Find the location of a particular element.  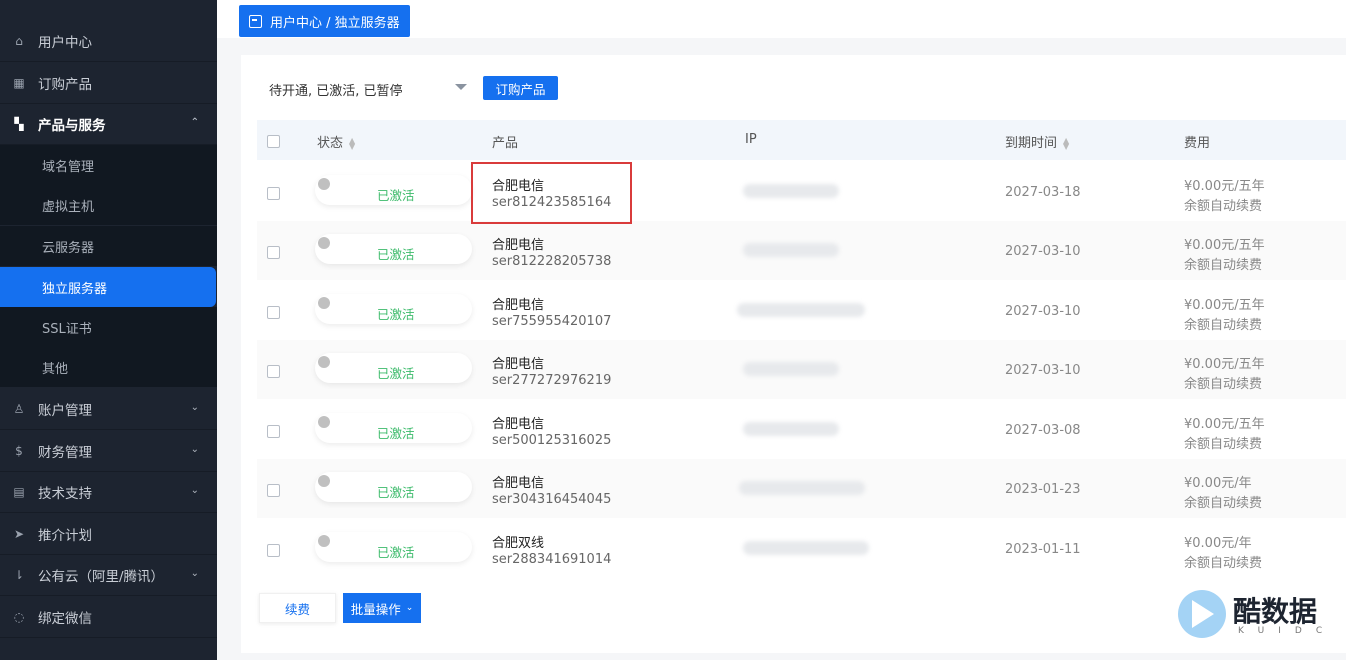

sidebar-subitem-vhost: 虚拟主机 is located at coordinates (108, 205).